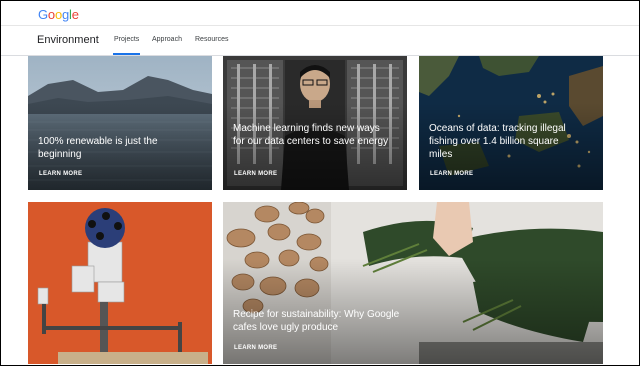 This screenshot has height=366, width=640. I want to click on camera-rig-image, so click(120, 283).